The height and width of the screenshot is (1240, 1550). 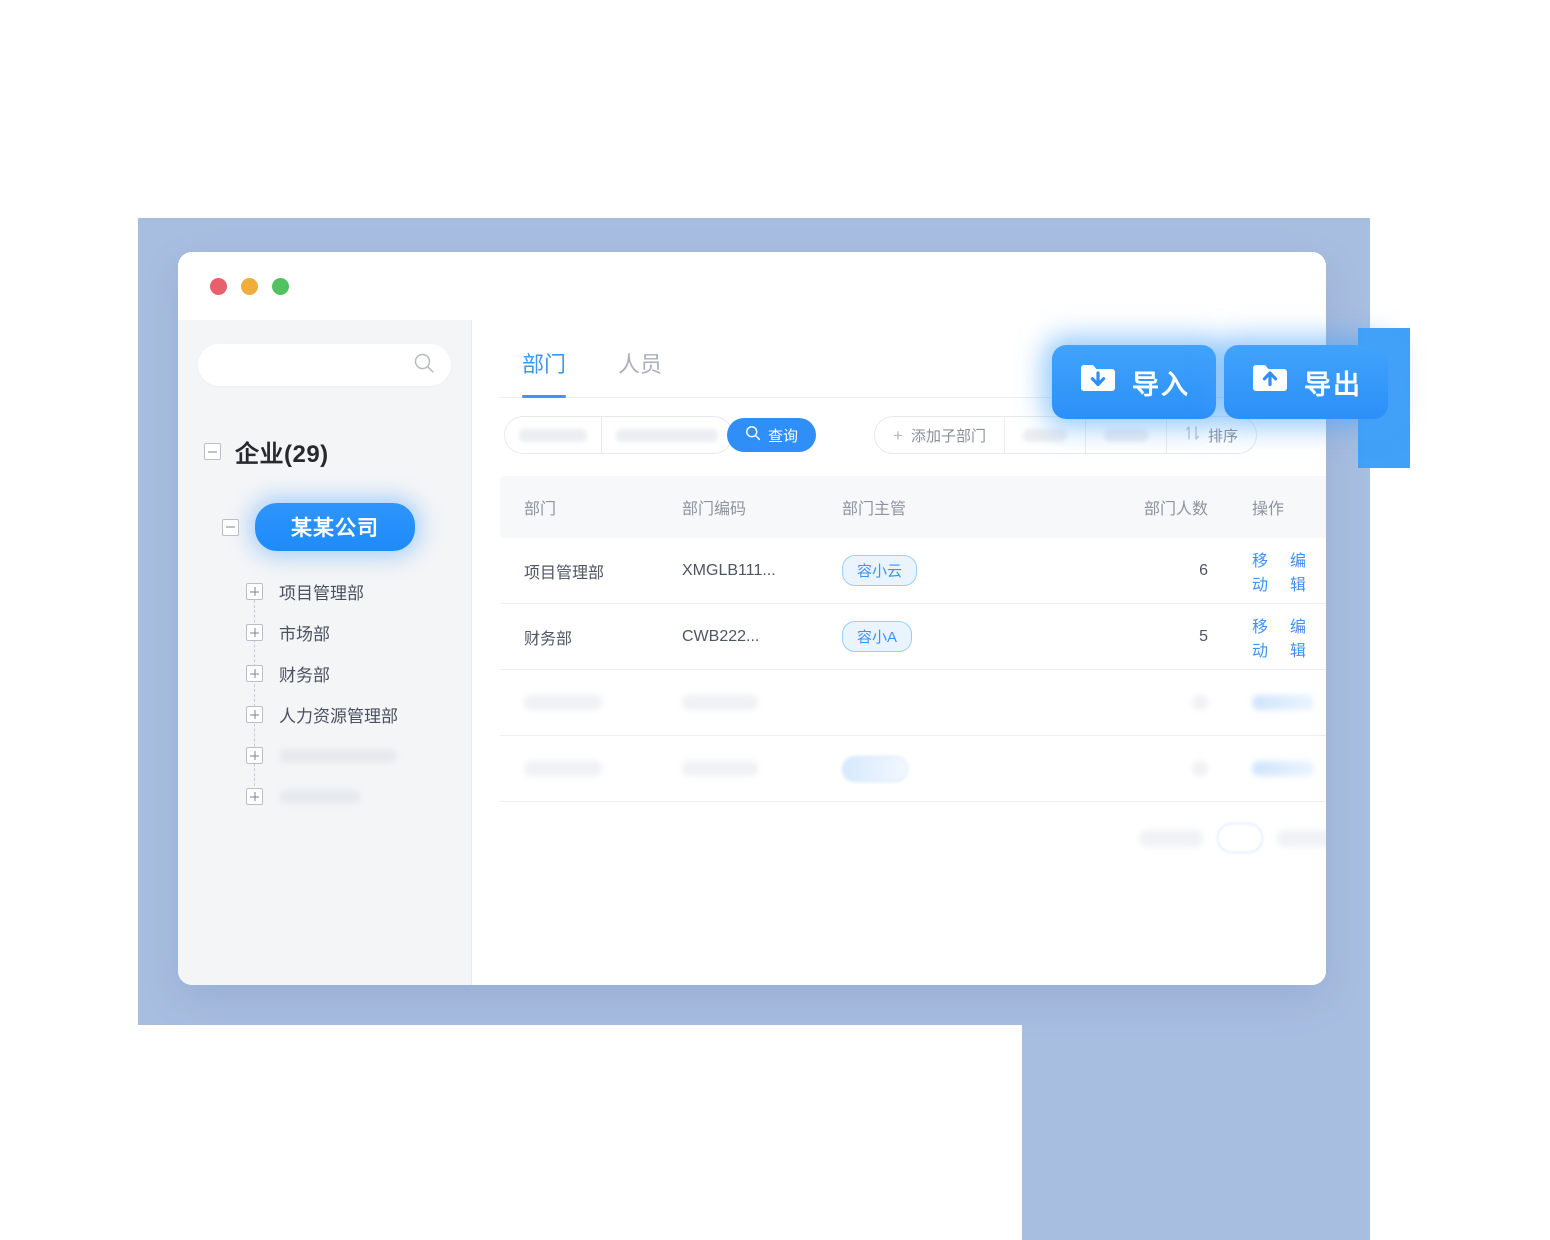 I want to click on tree-root-label: 企业(29), so click(x=282, y=454).